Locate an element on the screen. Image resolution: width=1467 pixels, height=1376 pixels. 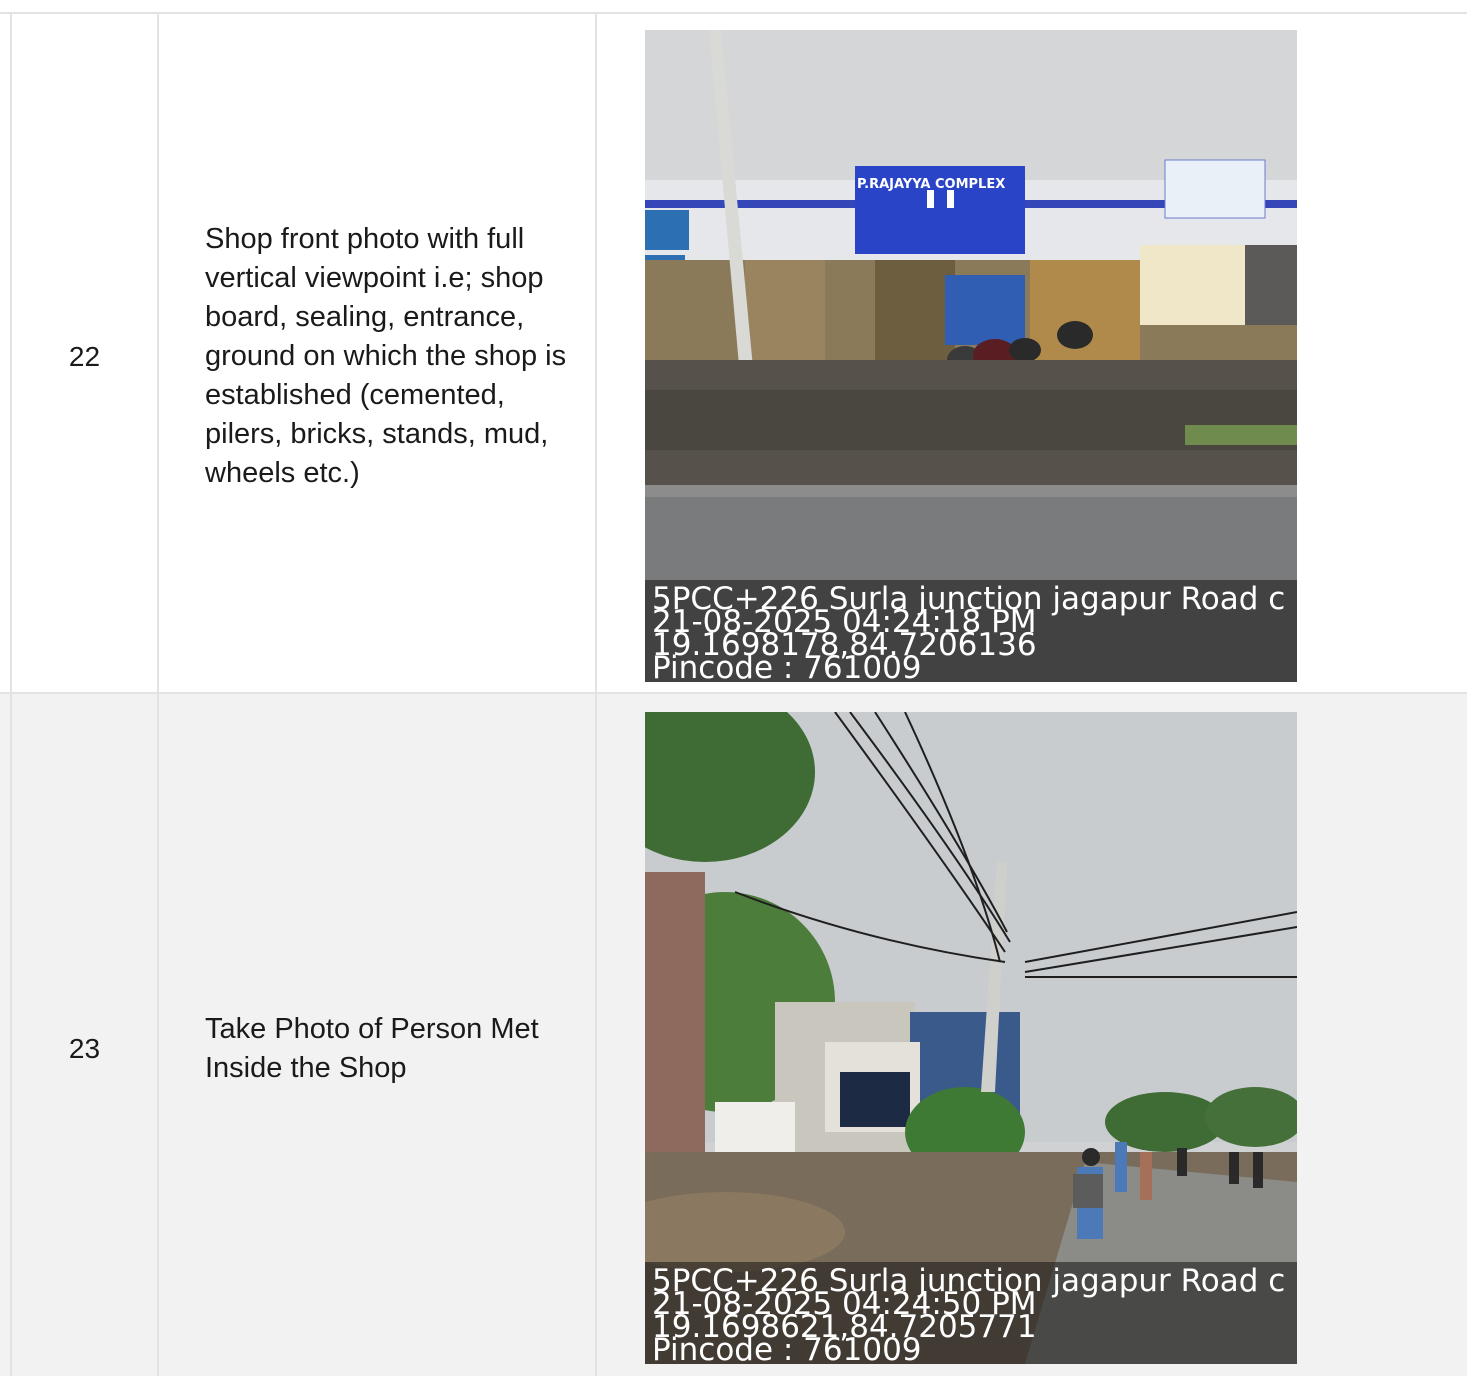
row-number-cell: 22 is located at coordinates (84, 353).